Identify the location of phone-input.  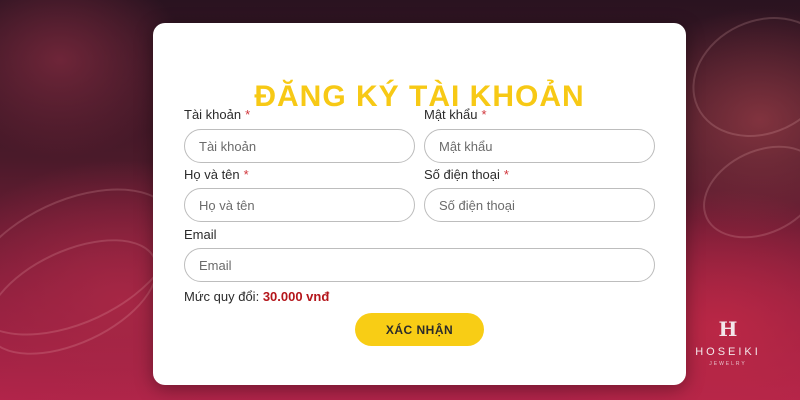
(539, 205).